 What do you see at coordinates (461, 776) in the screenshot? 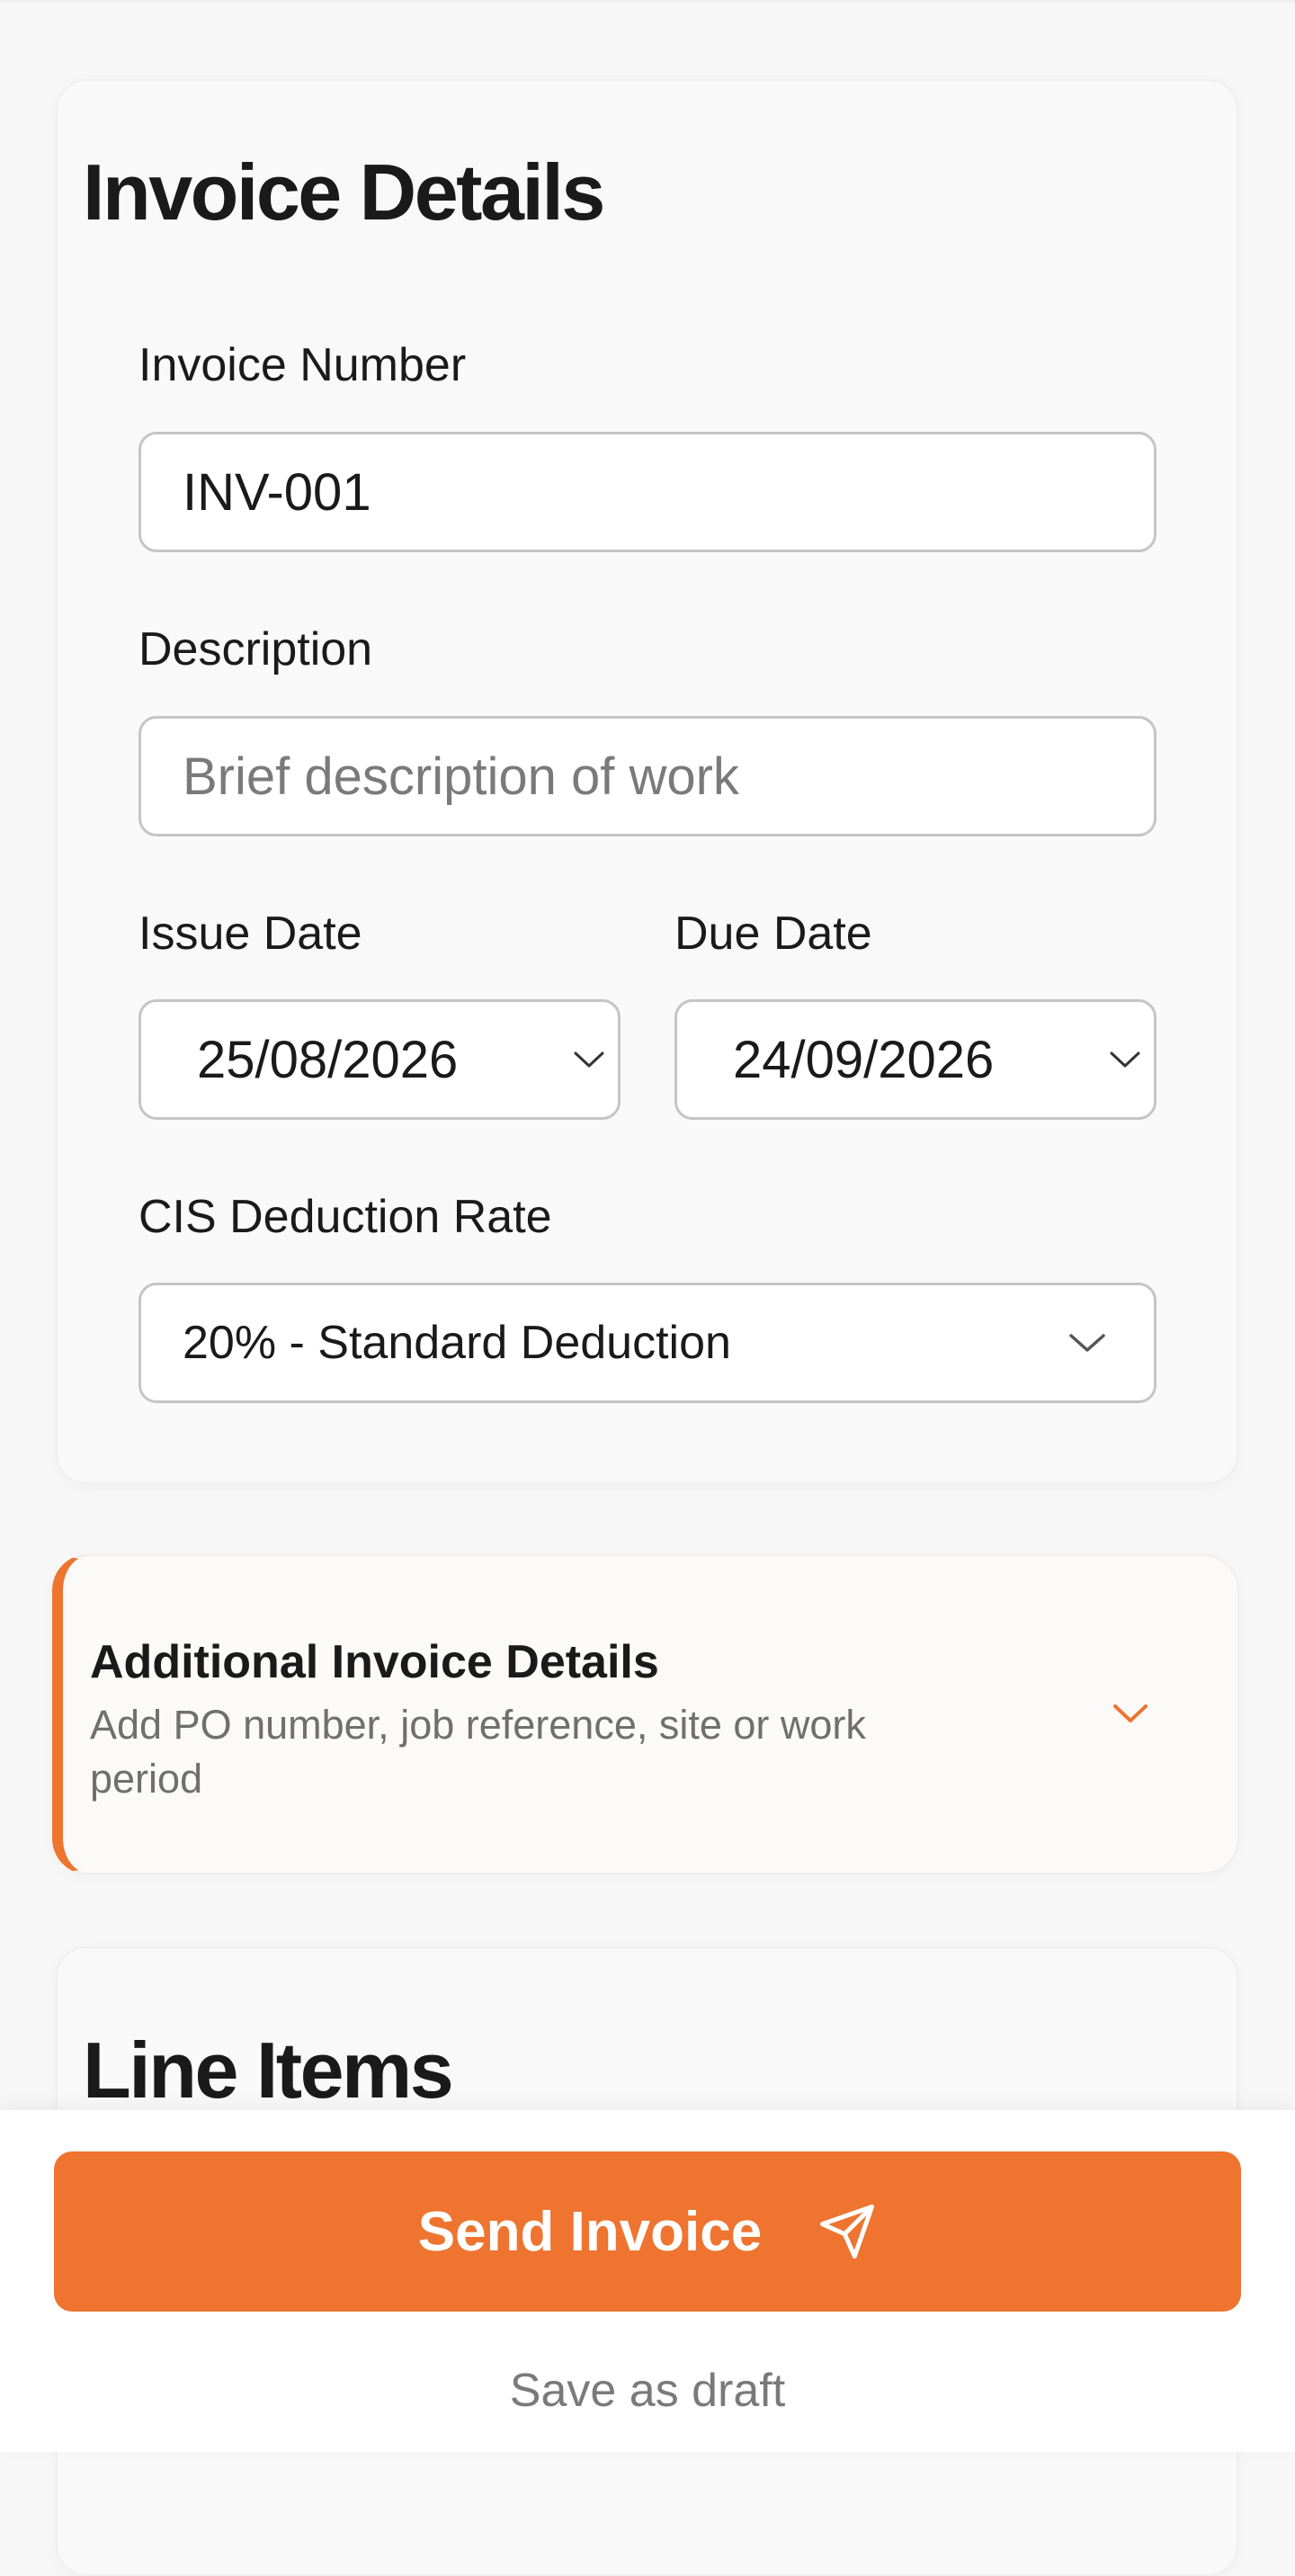
I see `description-placeholder: Brief description of work` at bounding box center [461, 776].